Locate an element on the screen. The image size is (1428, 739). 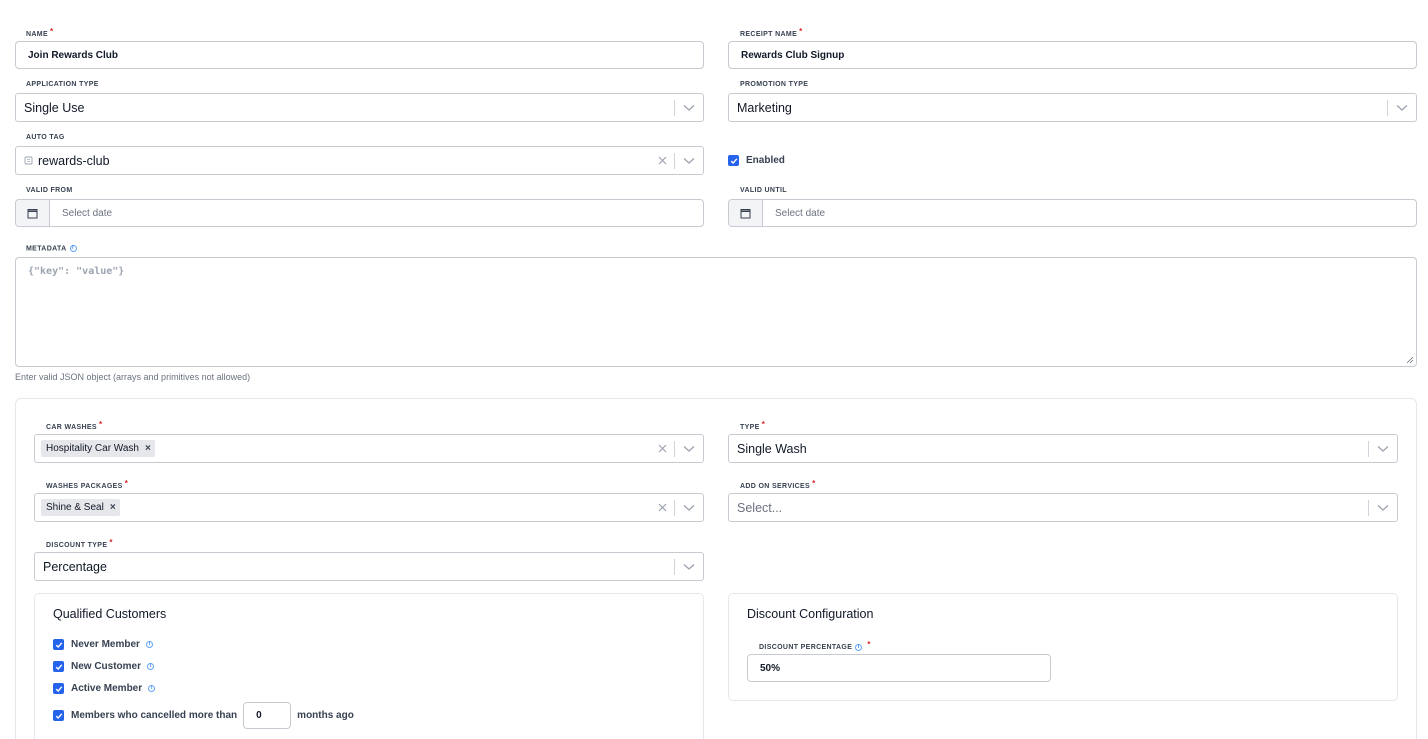
discount-percentage-label: DISCOUNT PERCENTAGE i * is located at coordinates (815, 645).